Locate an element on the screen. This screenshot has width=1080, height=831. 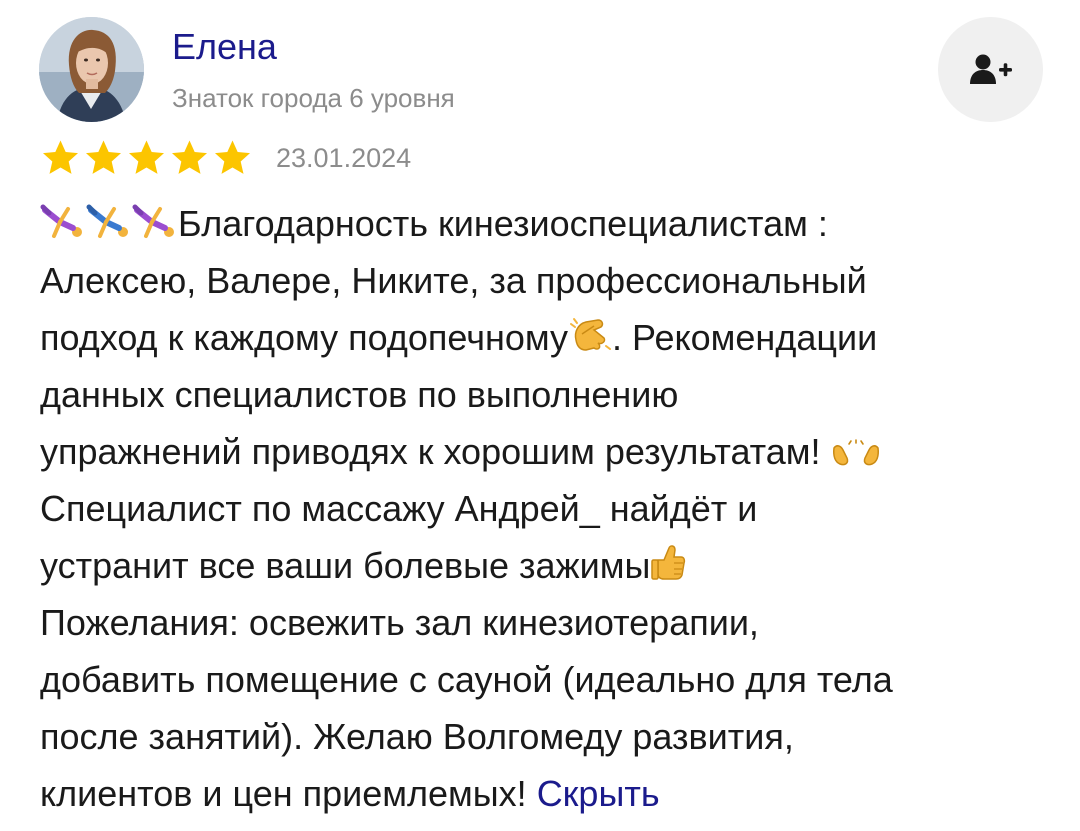
open-hands-emoji is located at coordinates (855, 452).